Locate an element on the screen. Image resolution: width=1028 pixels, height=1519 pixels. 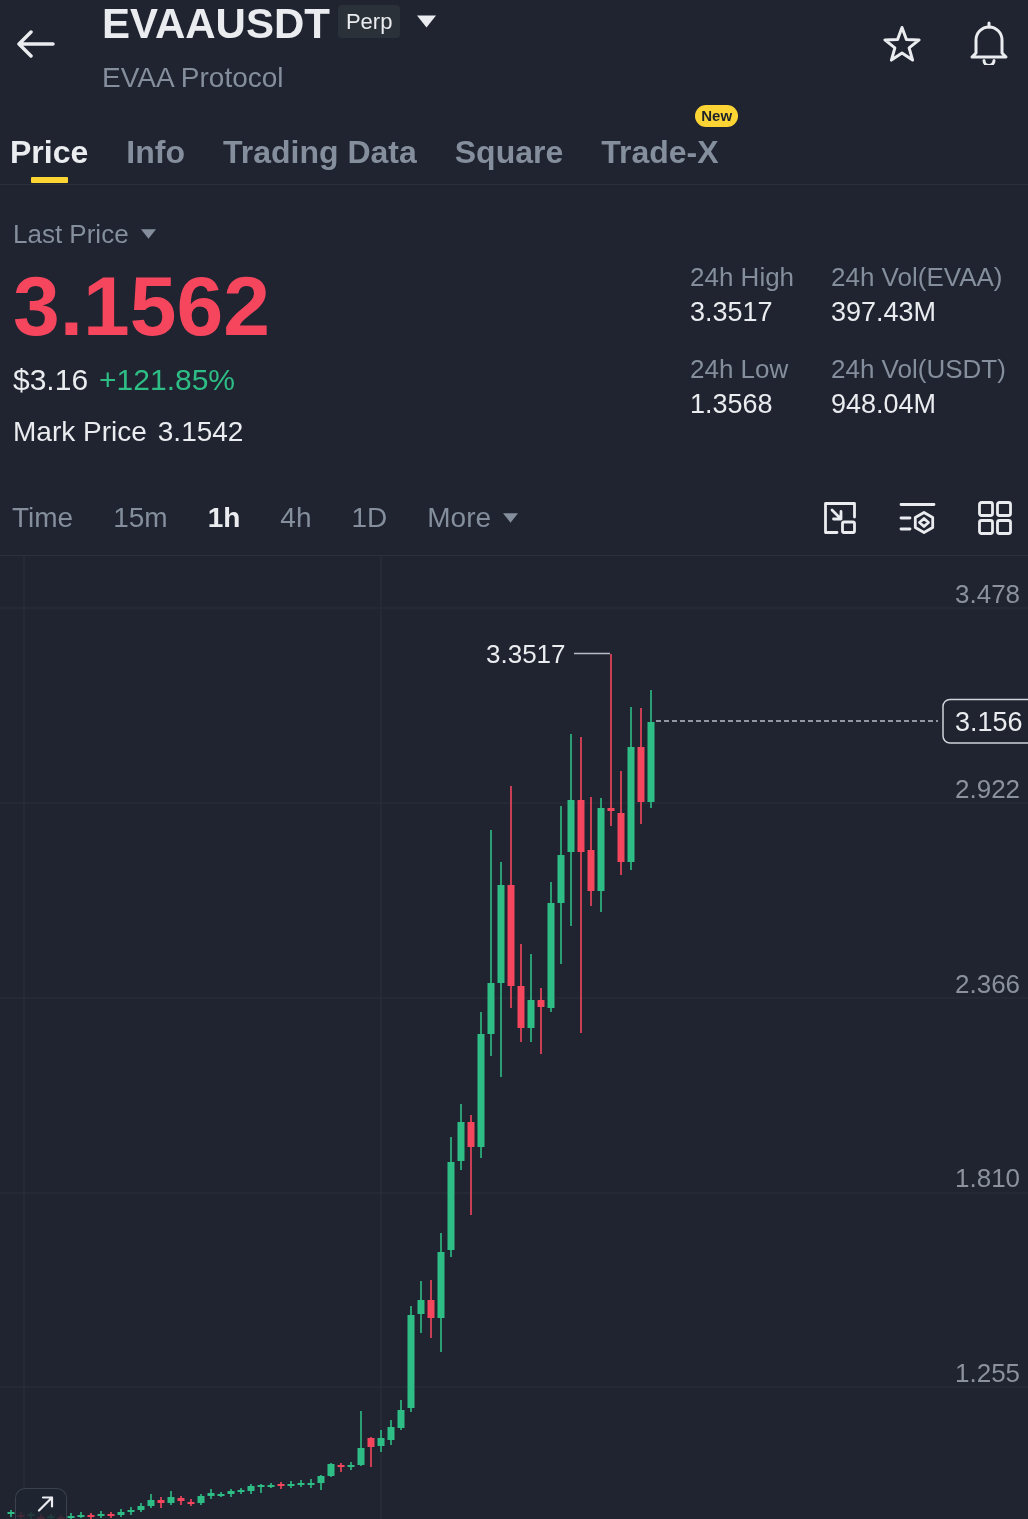
bell-icon is located at coordinates (989, 42).